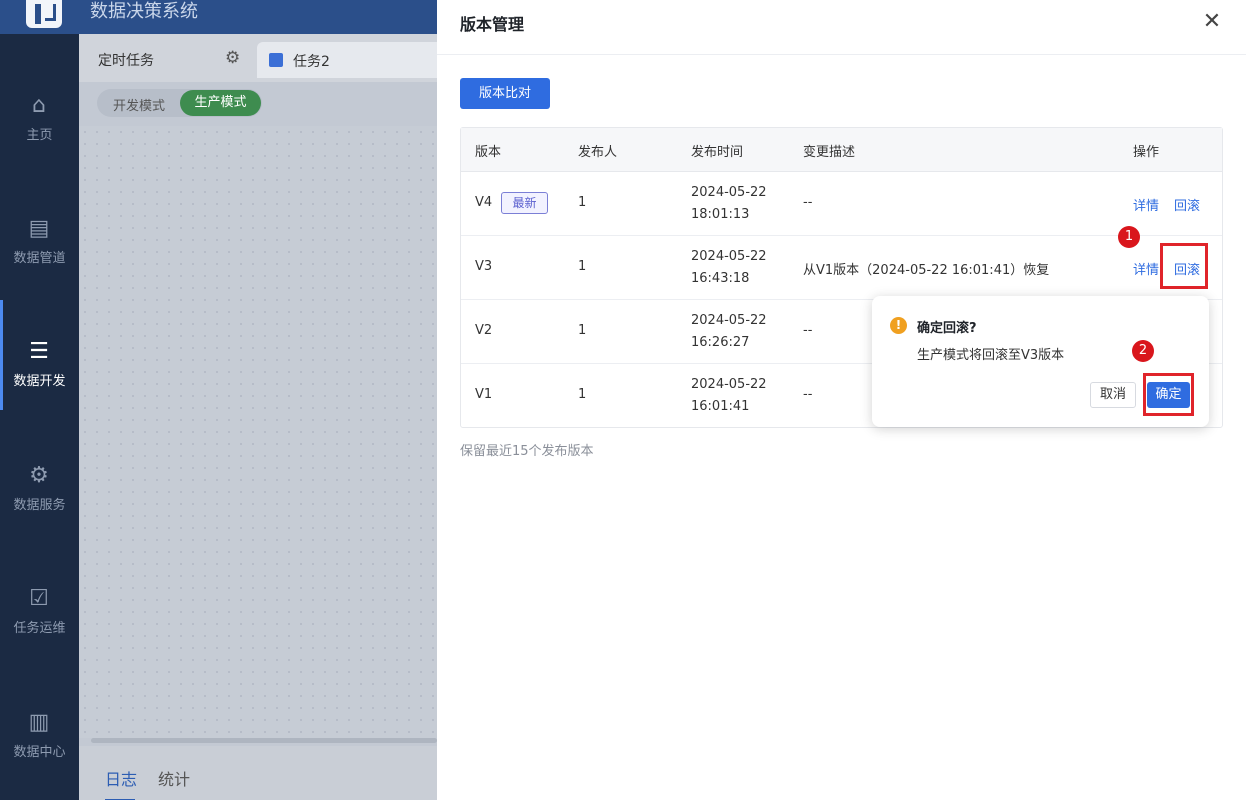 The width and height of the screenshot is (1246, 800). Describe the element at coordinates (527, 451) in the screenshot. I see `retention-note: 保留最近15个发布版本` at that location.